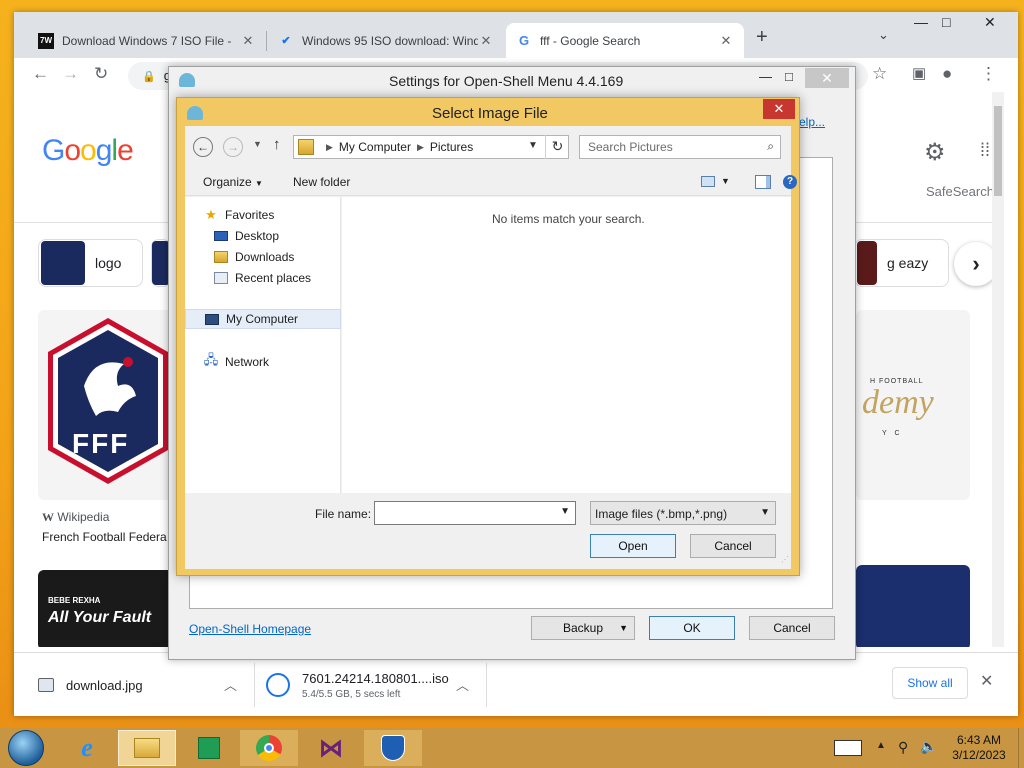 The image size is (1024, 768). Describe the element at coordinates (919, 73) in the screenshot. I see `side-panel-icon: ▣` at that location.